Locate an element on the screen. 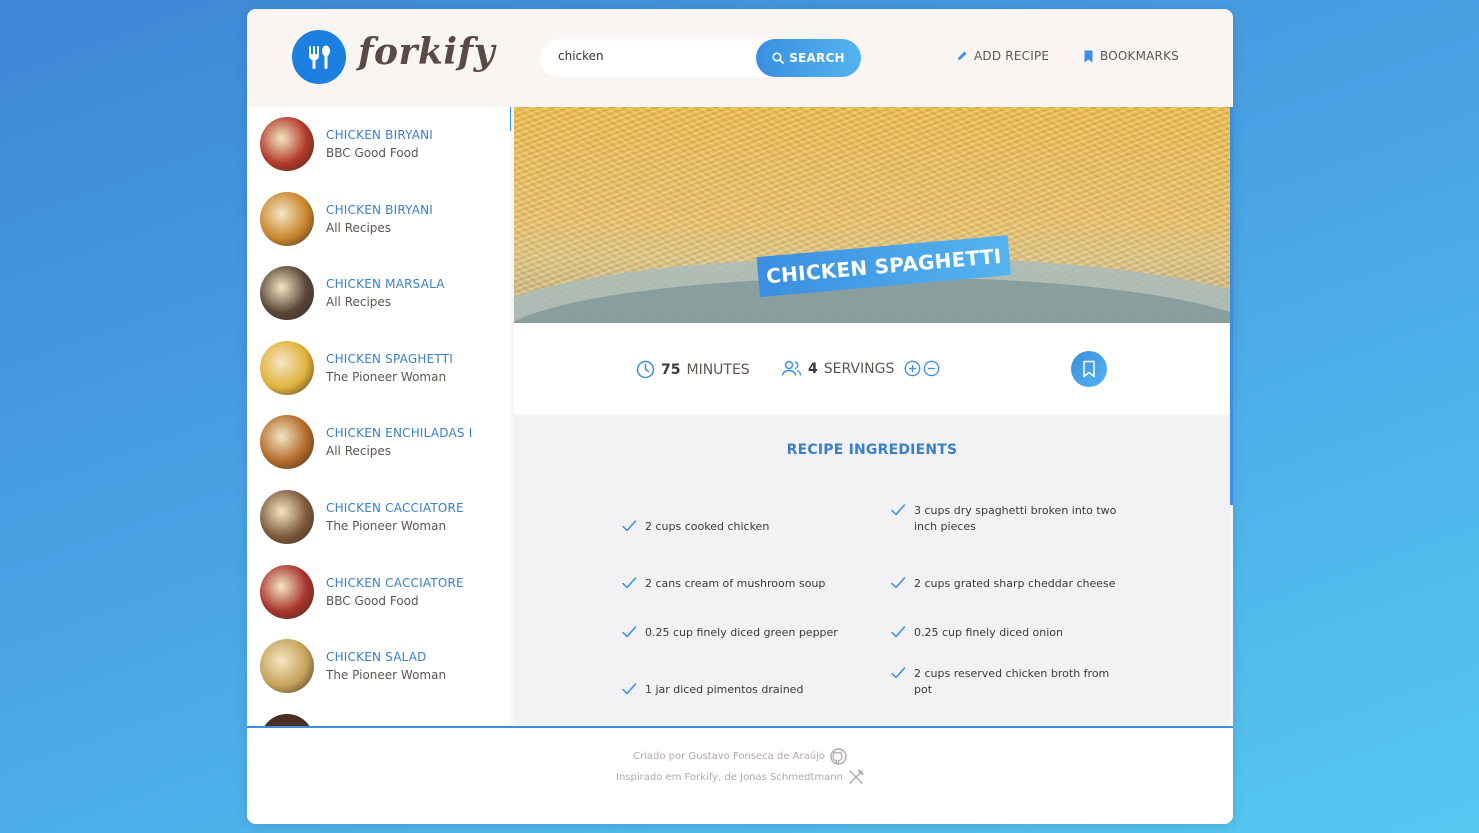 This screenshot has height=833, width=1479. ingredient-text: 2 cups grated sharp cheddar cheese is located at coordinates (1015, 583).